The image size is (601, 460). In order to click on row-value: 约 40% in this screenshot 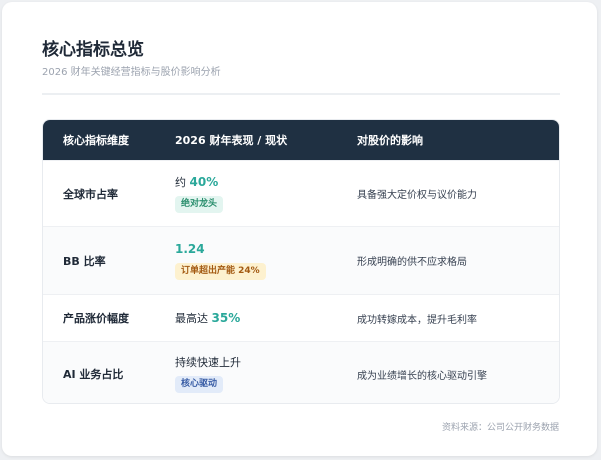, I will do `click(199, 182)`.